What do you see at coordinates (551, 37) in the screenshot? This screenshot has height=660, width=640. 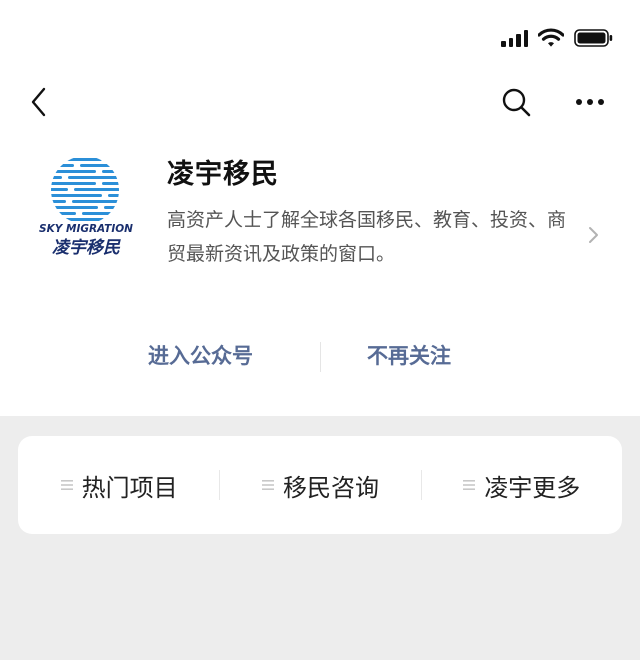 I see `wifi-icon` at bounding box center [551, 37].